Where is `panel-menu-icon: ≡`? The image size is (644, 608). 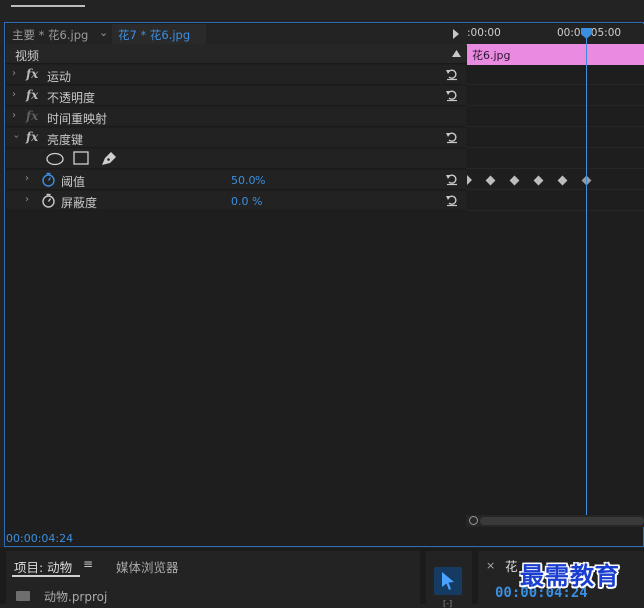
panel-menu-icon: ≡ is located at coordinates (88, 564).